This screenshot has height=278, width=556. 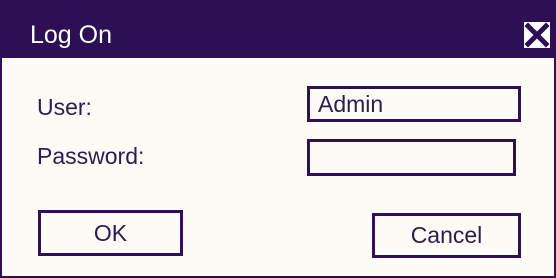 What do you see at coordinates (411, 157) in the screenshot?
I see `password-input` at bounding box center [411, 157].